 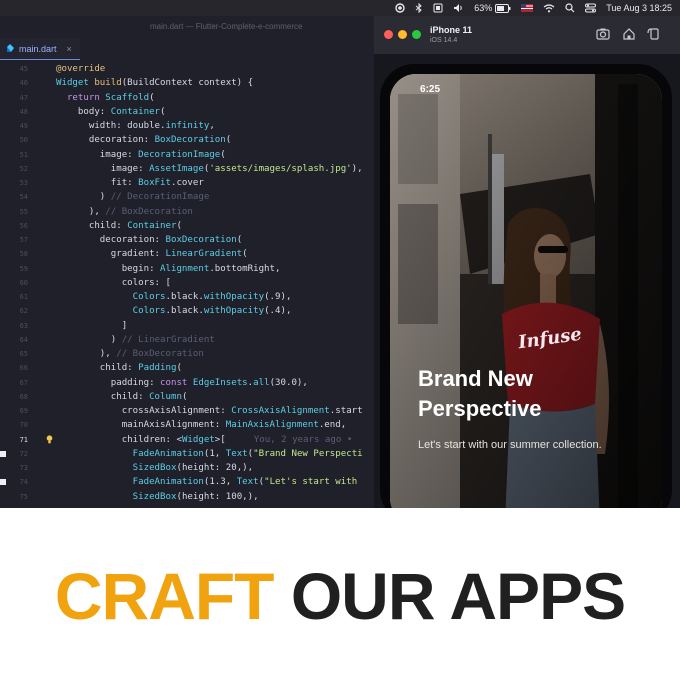 I want to click on bluetooth-icon, so click(x=419, y=8).